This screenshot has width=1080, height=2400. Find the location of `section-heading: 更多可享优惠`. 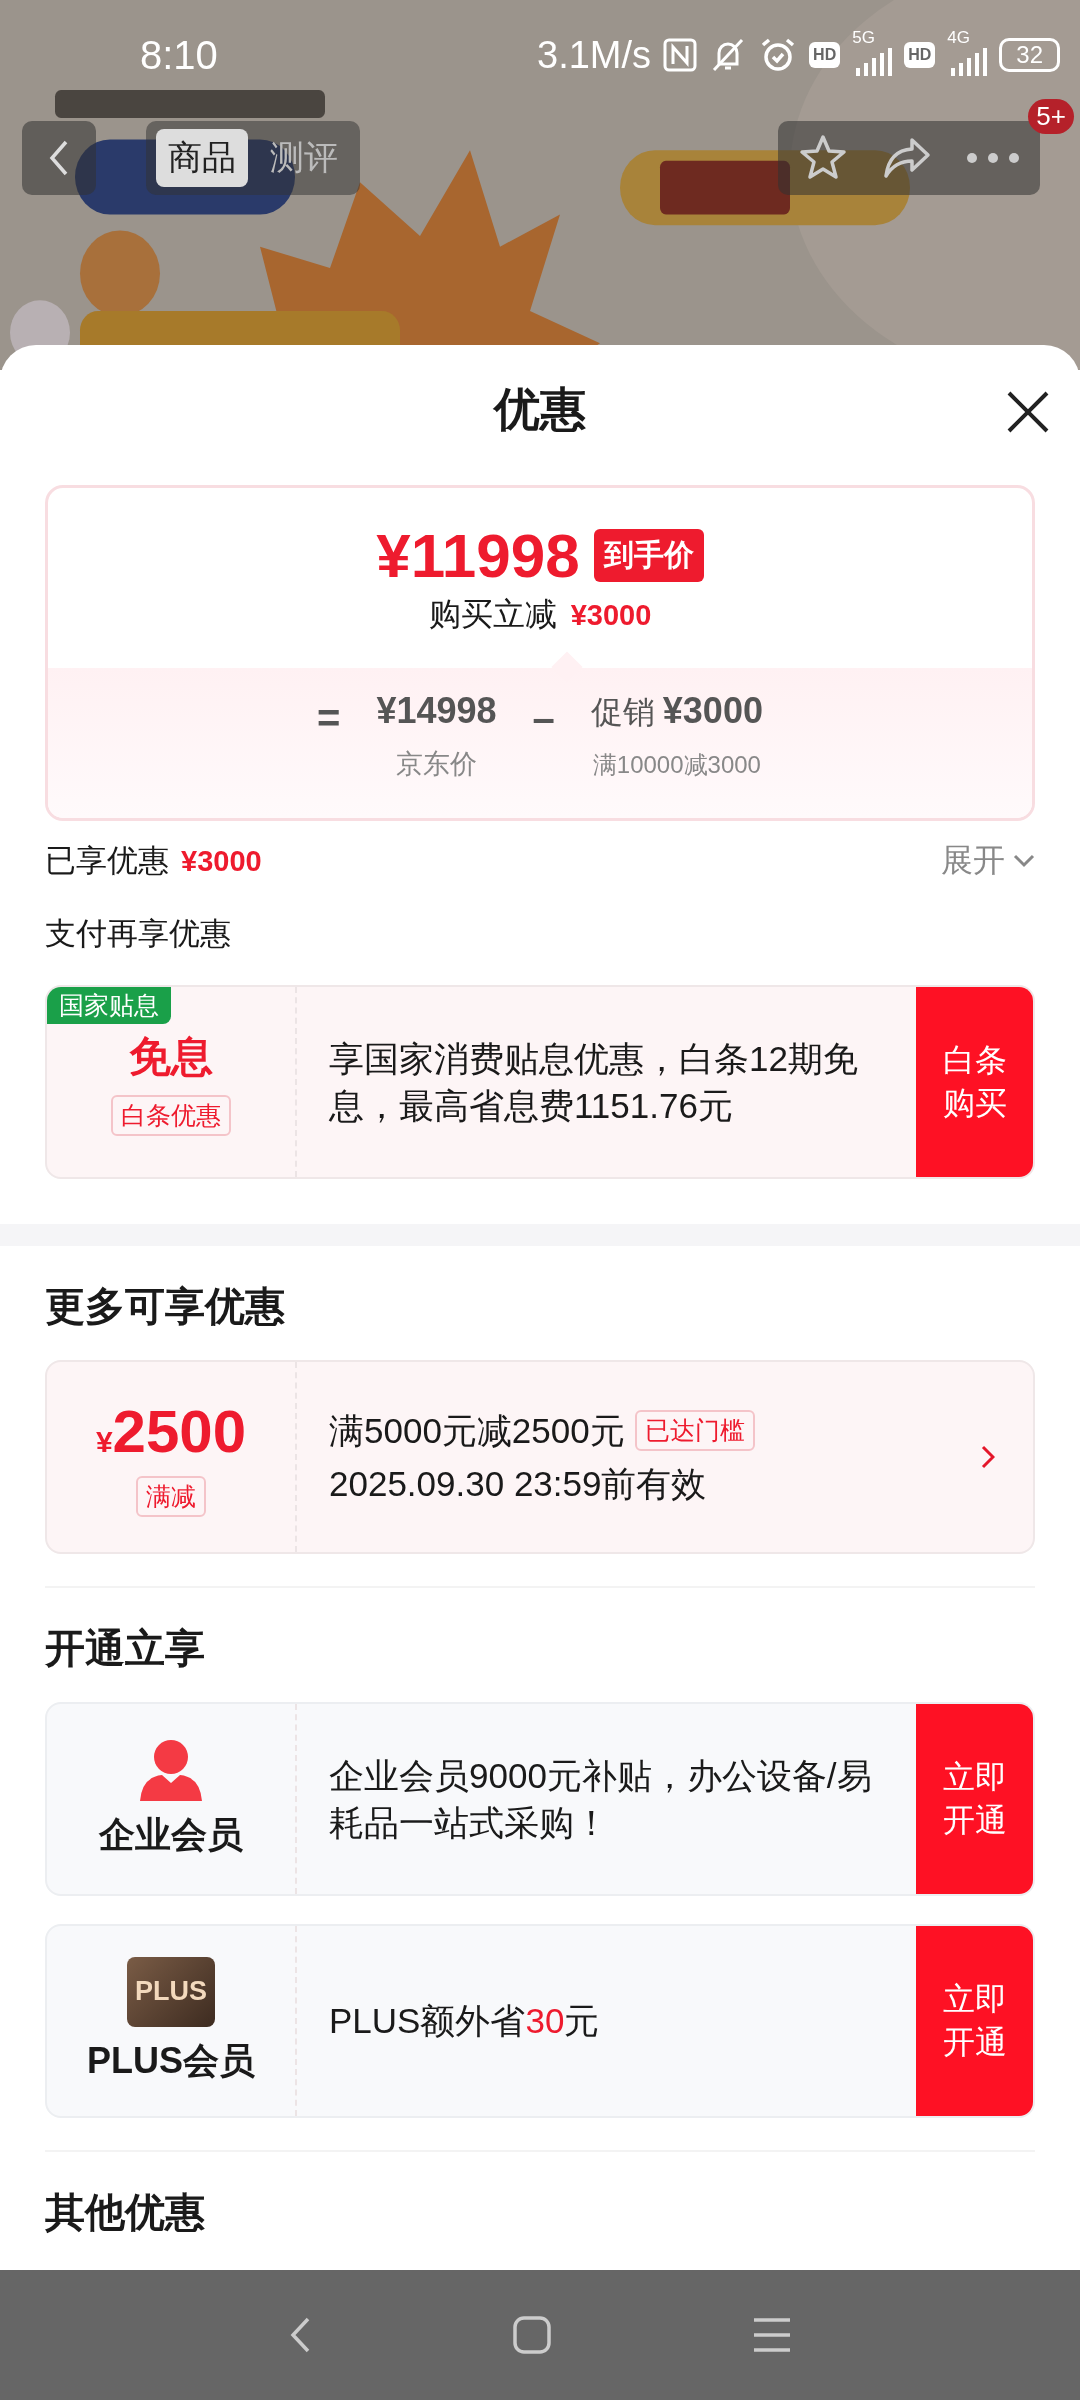

section-heading: 更多可享优惠 is located at coordinates (165, 1306).